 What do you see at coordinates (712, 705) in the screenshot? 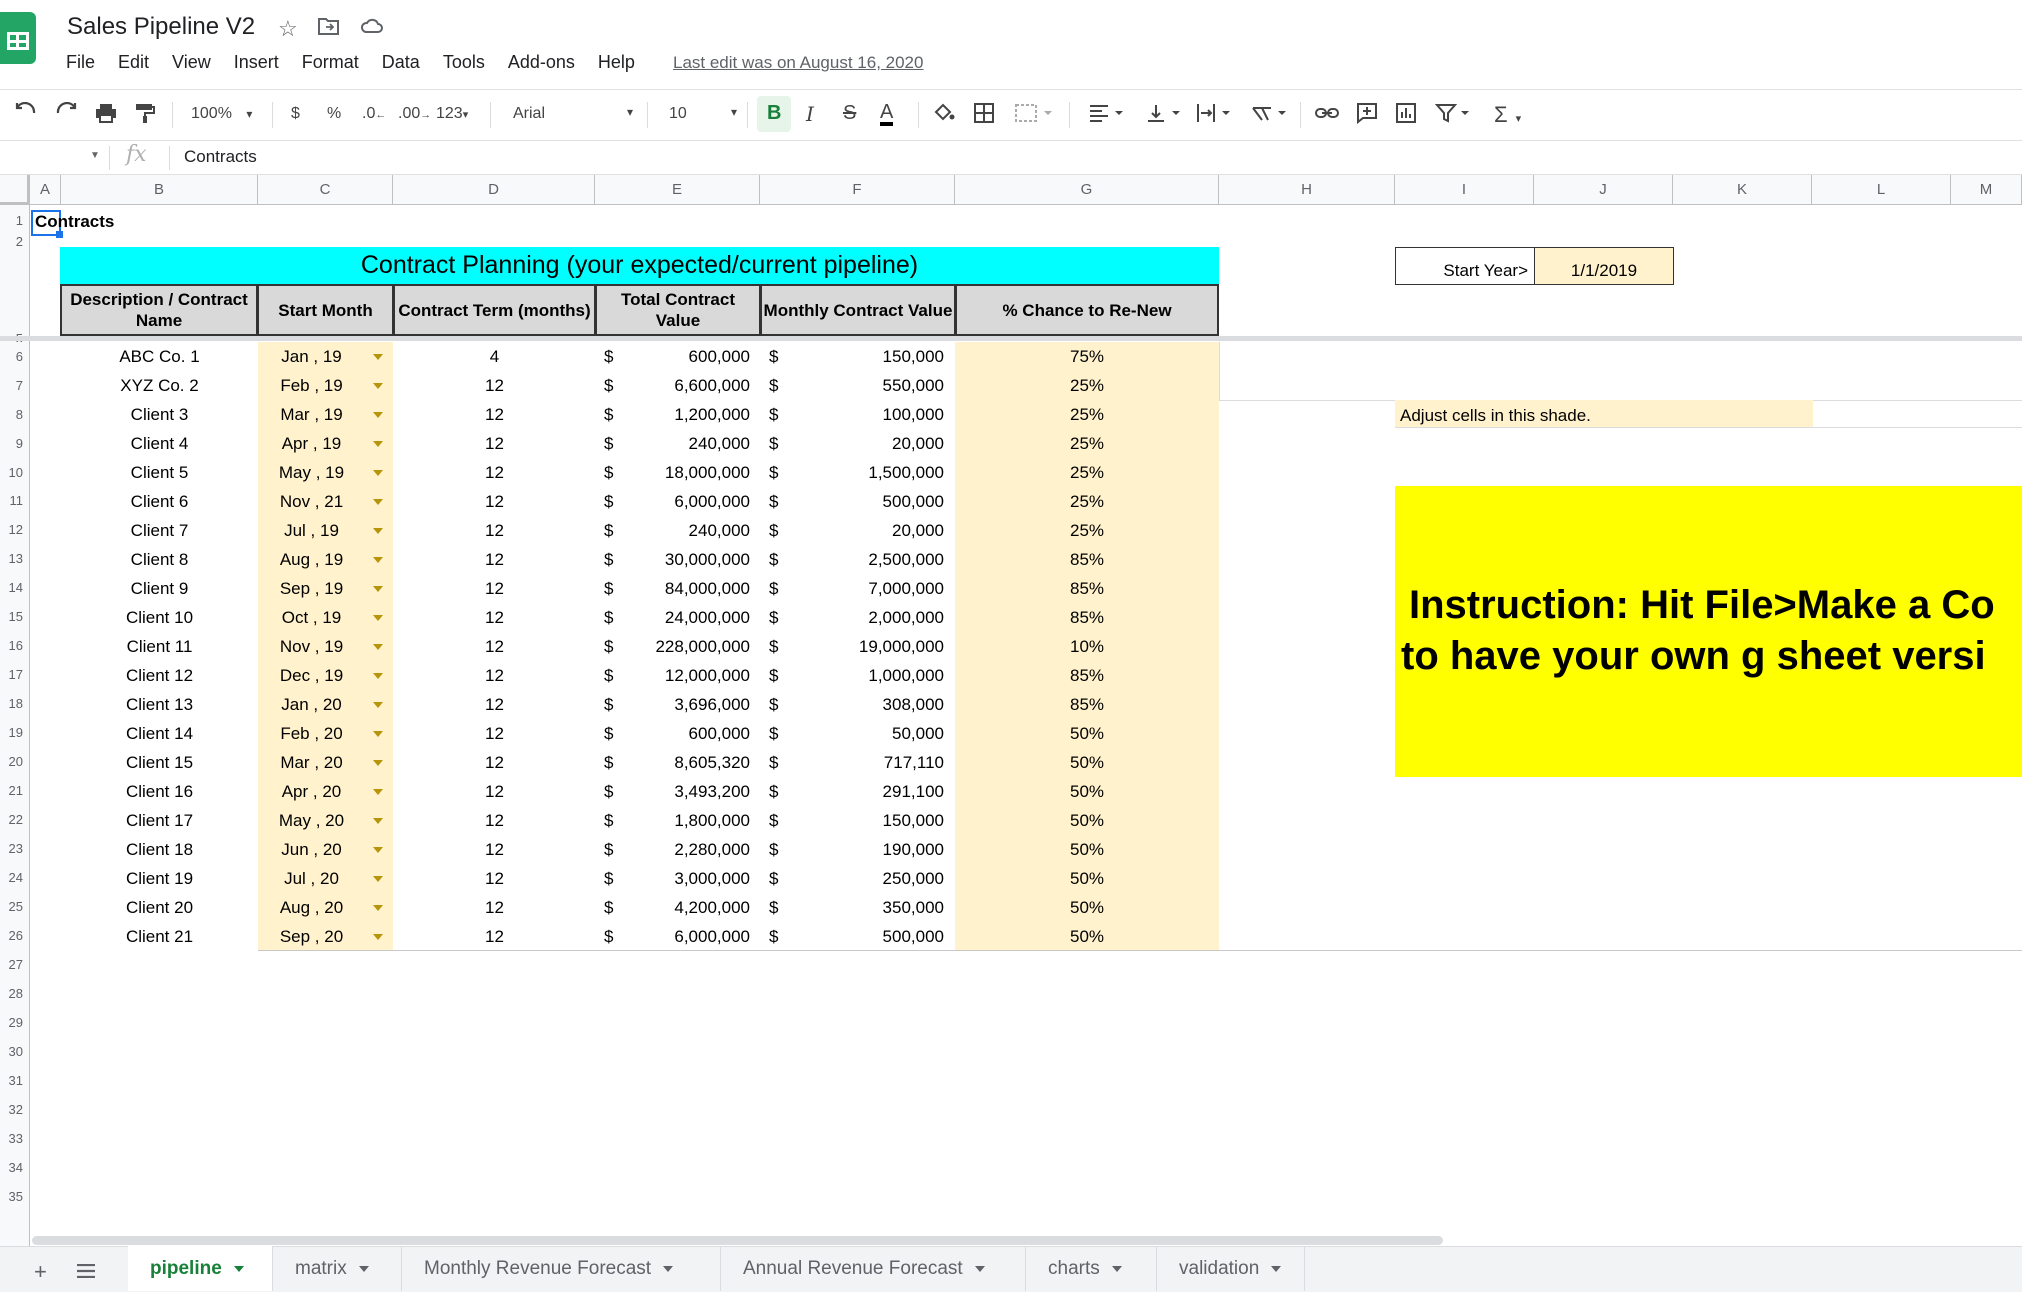
I see `total-value-cell: 3,696,000` at bounding box center [712, 705].